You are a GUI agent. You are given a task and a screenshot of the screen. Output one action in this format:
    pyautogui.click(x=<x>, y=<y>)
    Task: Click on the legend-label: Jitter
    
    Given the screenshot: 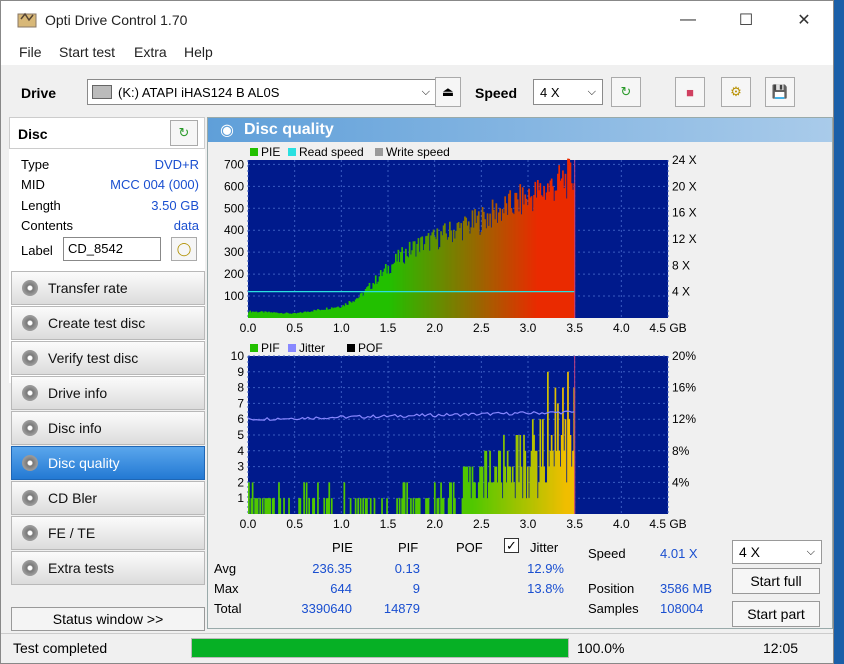 What is the action you would take?
    pyautogui.click(x=312, y=348)
    